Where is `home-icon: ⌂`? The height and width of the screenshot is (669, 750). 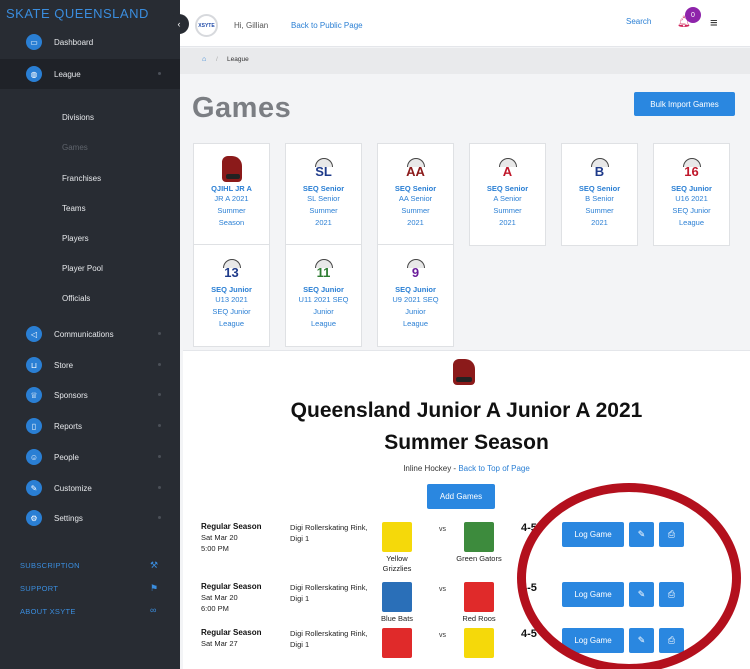 home-icon: ⌂ is located at coordinates (204, 59).